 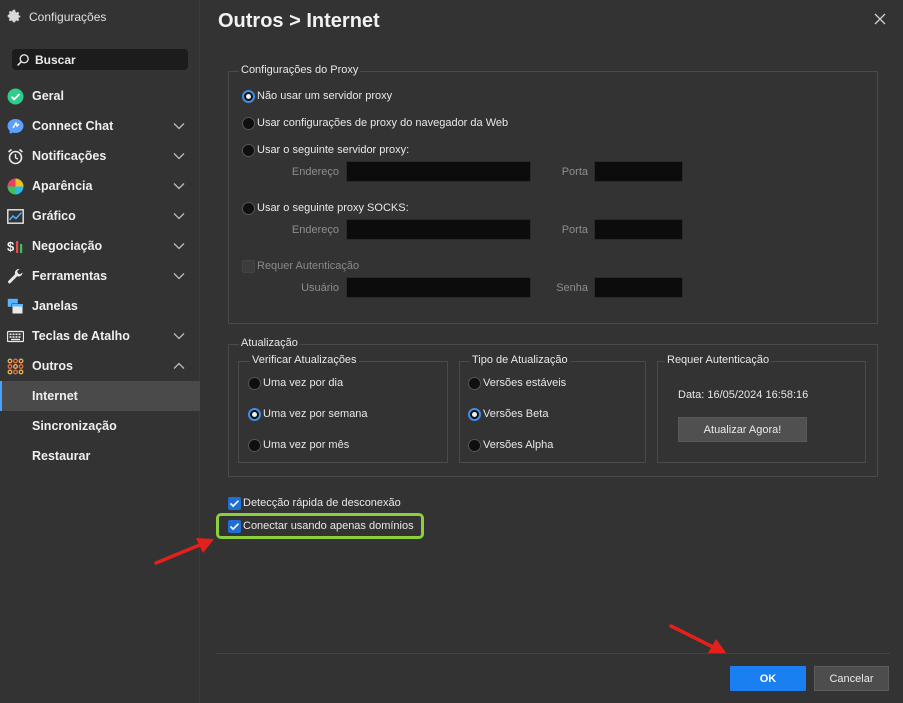 What do you see at coordinates (322, 503) in the screenshot?
I see `fast-disconnect-label: Detecção rápida de desconexão` at bounding box center [322, 503].